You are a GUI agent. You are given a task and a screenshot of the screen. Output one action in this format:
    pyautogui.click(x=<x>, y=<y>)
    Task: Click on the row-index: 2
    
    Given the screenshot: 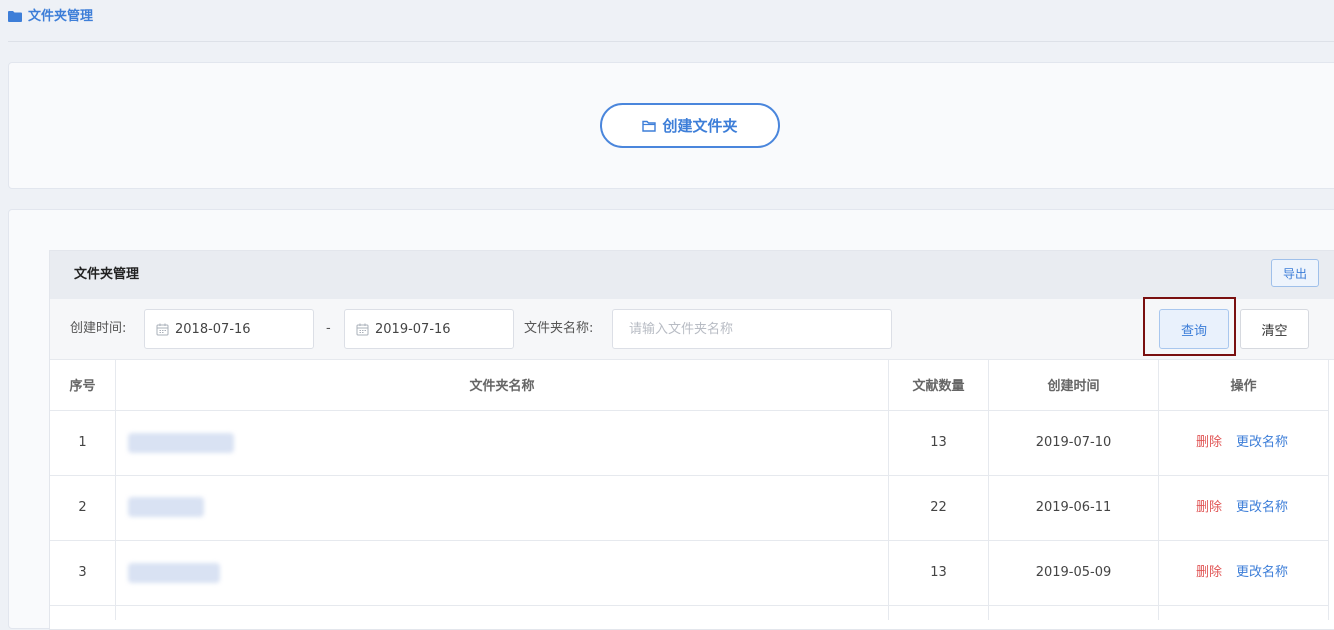 What is the action you would take?
    pyautogui.click(x=82, y=507)
    